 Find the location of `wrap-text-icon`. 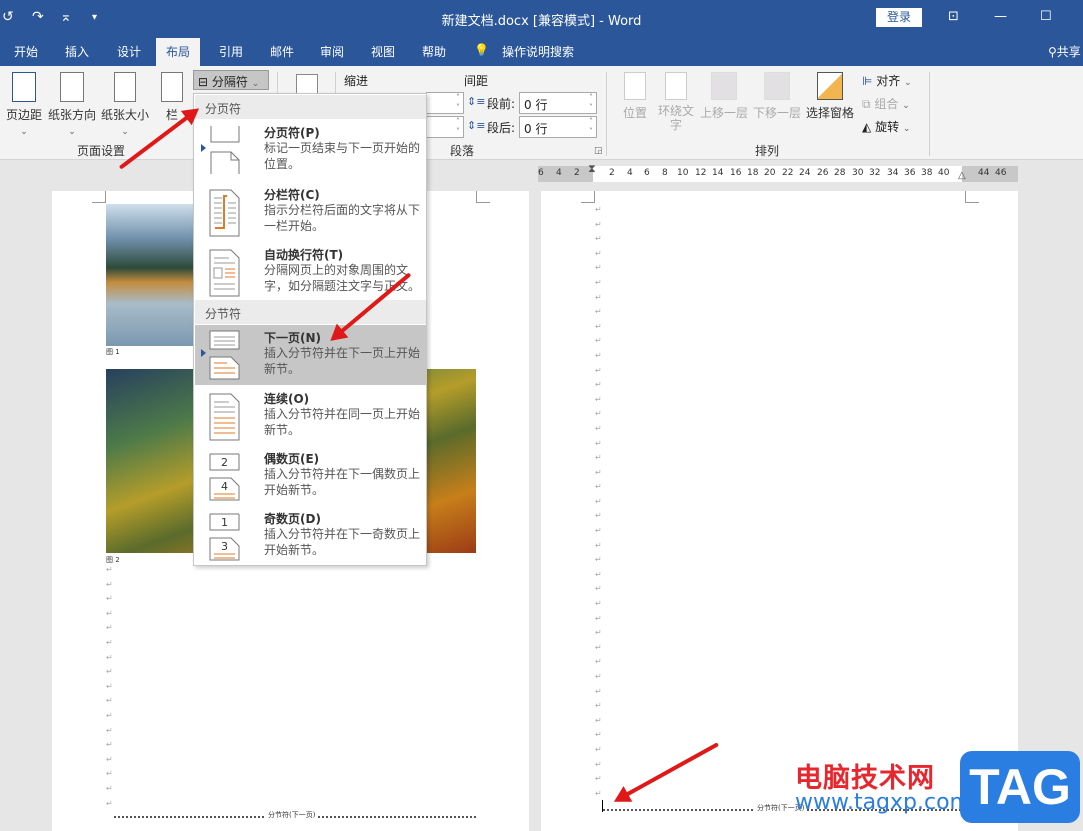

wrap-text-icon is located at coordinates (676, 86).